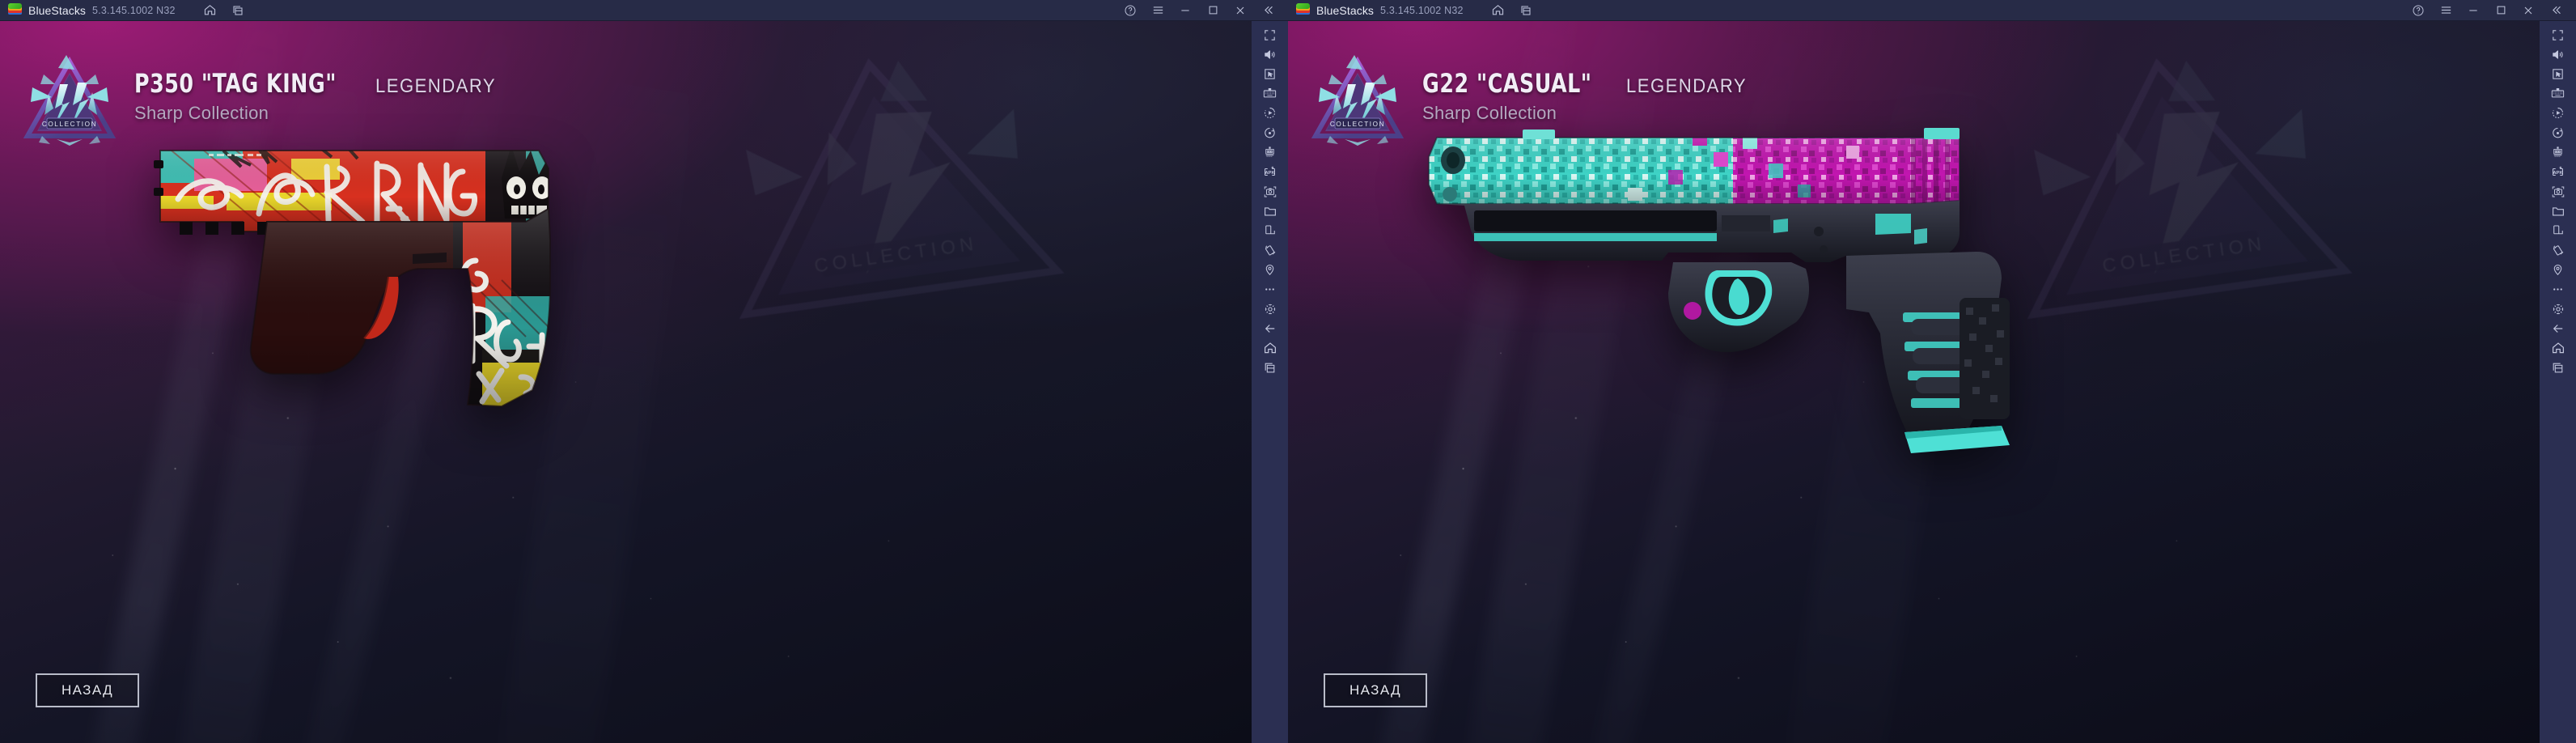 This screenshot has width=2576, height=743. What do you see at coordinates (1507, 84) in the screenshot?
I see `weapon-name: G22 "CASUAL"` at bounding box center [1507, 84].